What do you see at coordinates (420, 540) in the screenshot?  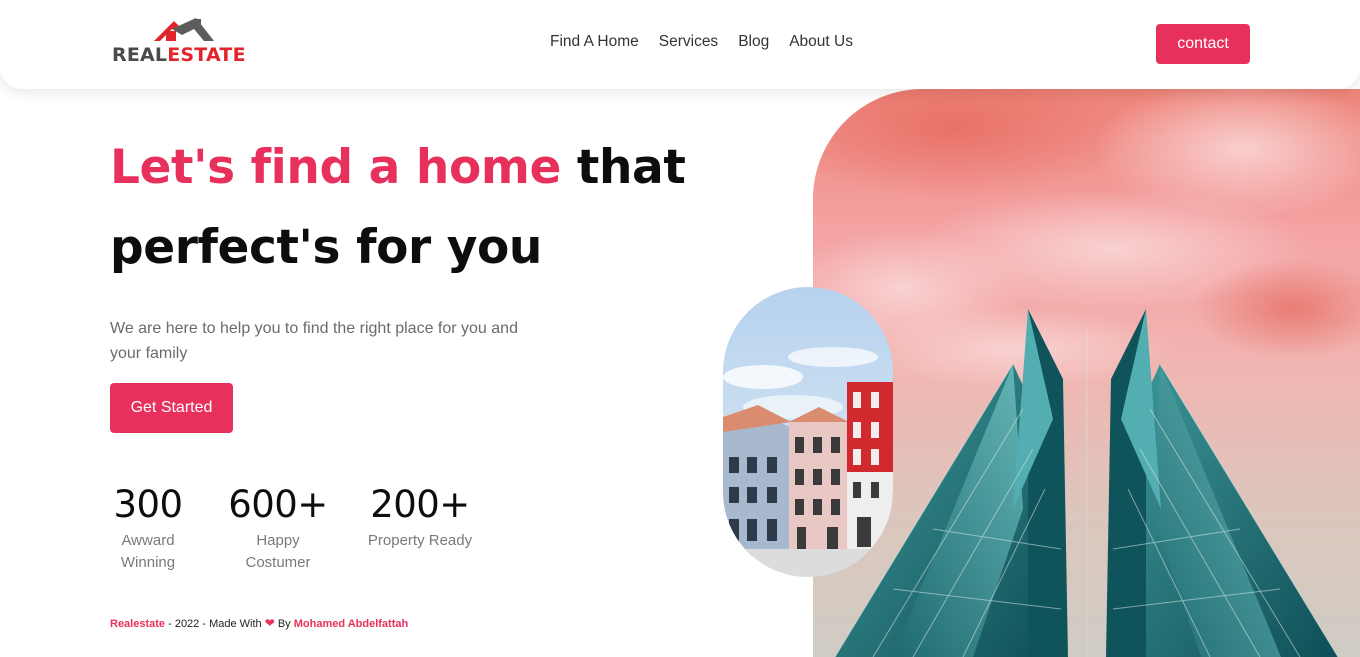 I see `stat-label: Property Ready` at bounding box center [420, 540].